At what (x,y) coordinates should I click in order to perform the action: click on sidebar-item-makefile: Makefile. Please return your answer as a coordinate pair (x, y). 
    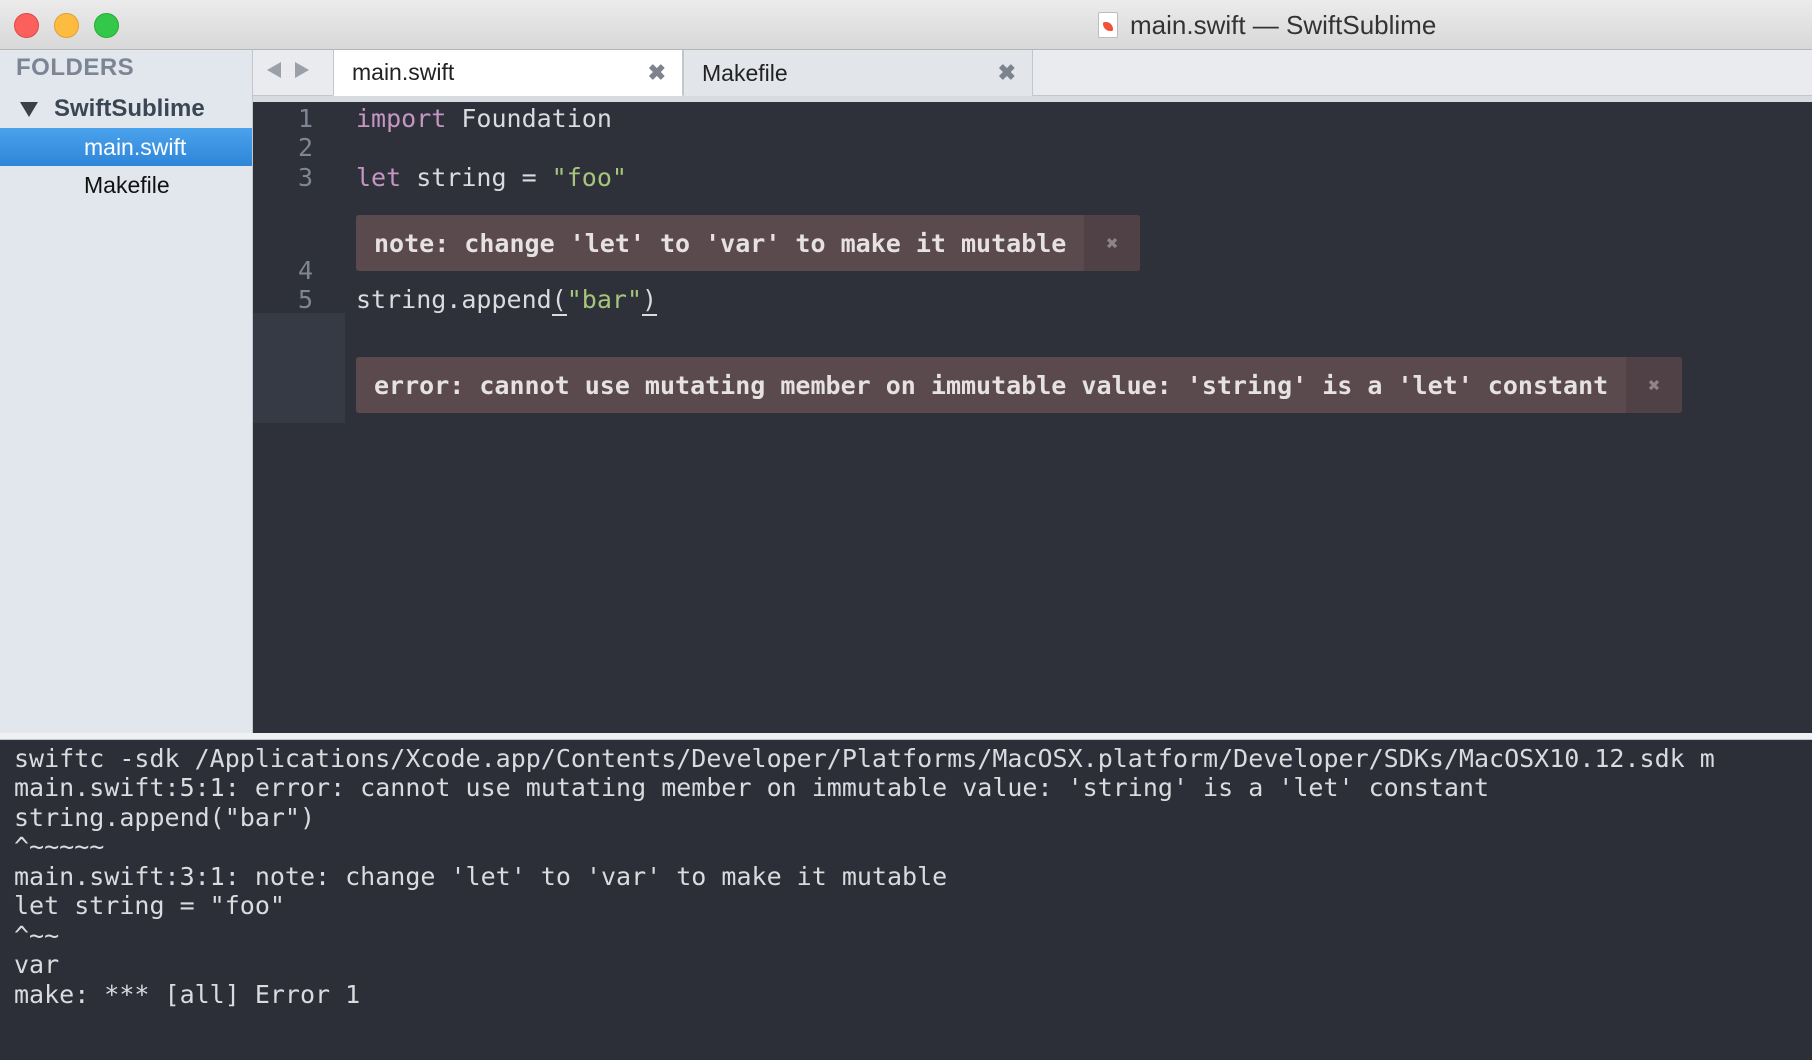
    Looking at the image, I should click on (126, 185).